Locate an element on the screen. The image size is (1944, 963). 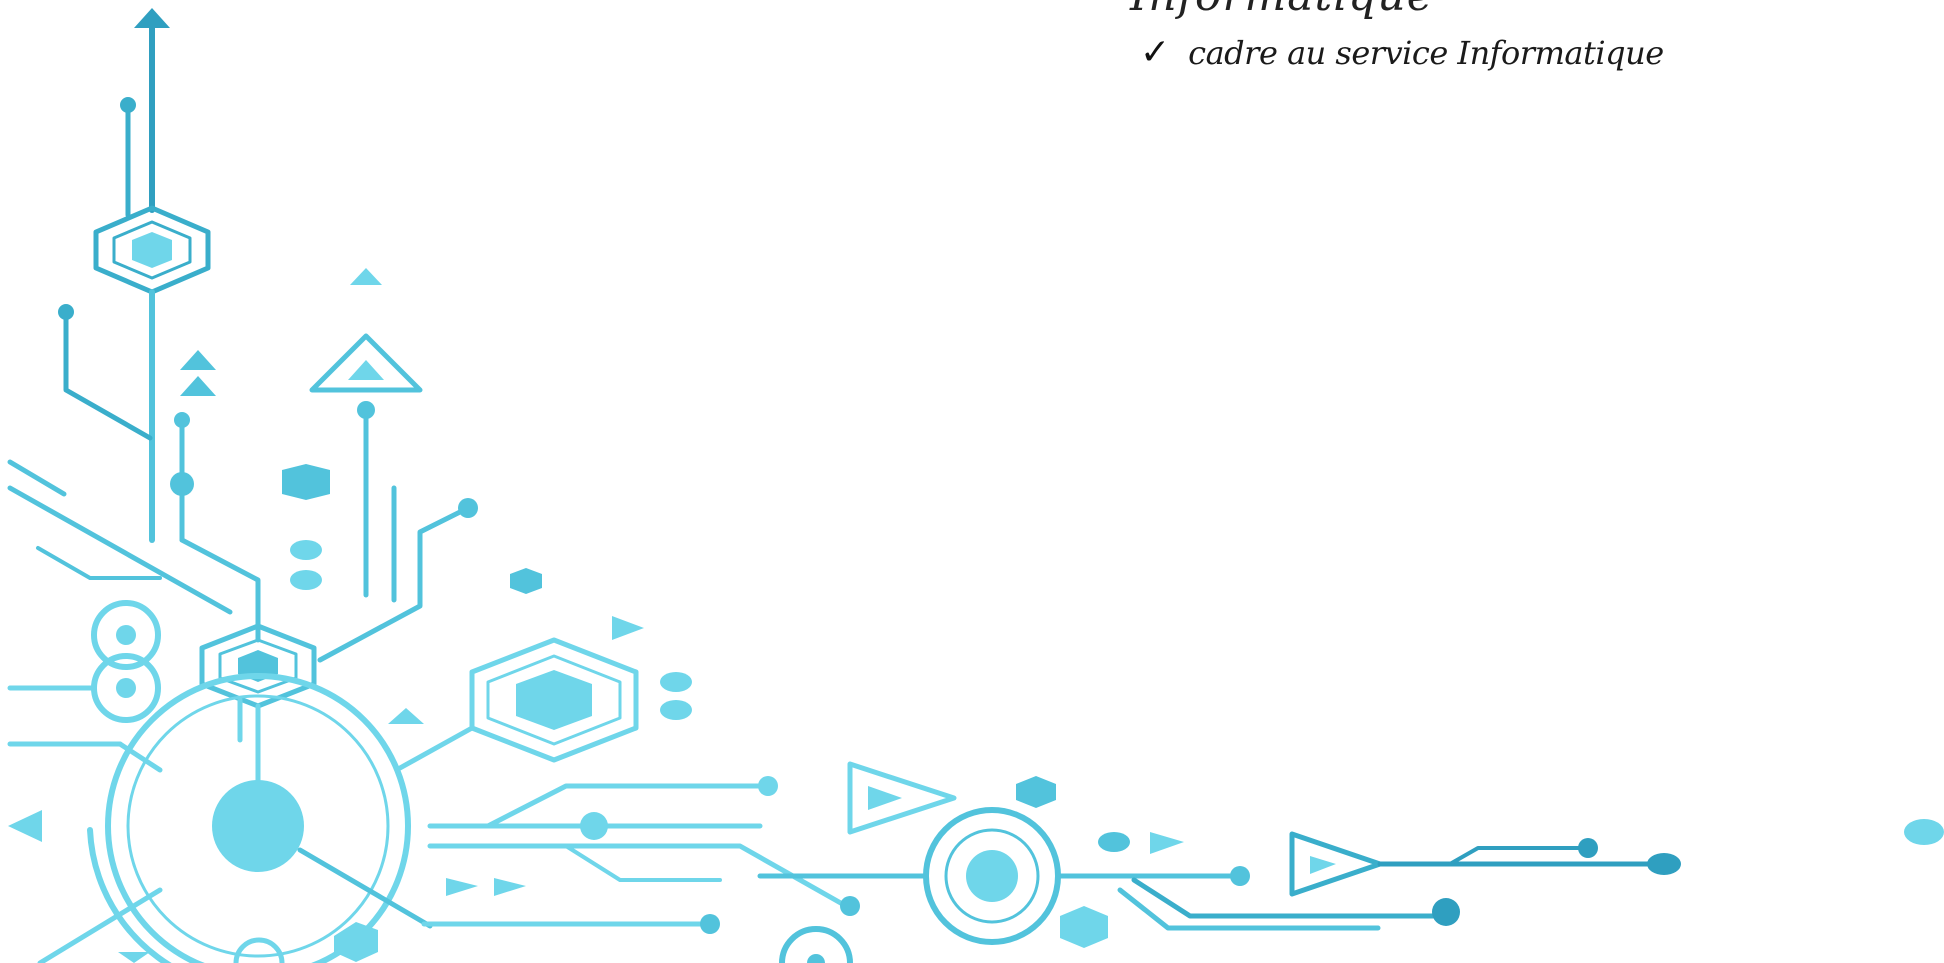
bullet-text: cadre au service Informatique is located at coordinates (1426, 53).